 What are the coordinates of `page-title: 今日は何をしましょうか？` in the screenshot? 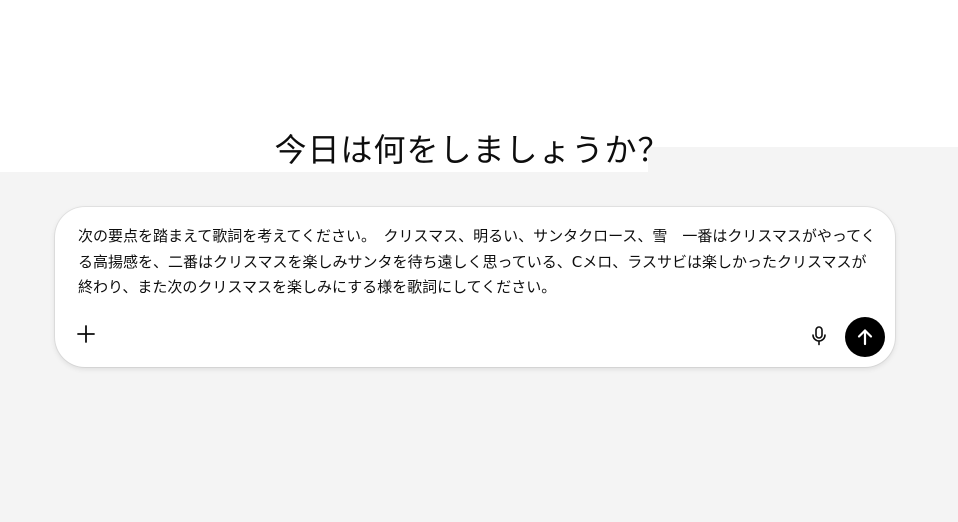 It's located at (472, 150).